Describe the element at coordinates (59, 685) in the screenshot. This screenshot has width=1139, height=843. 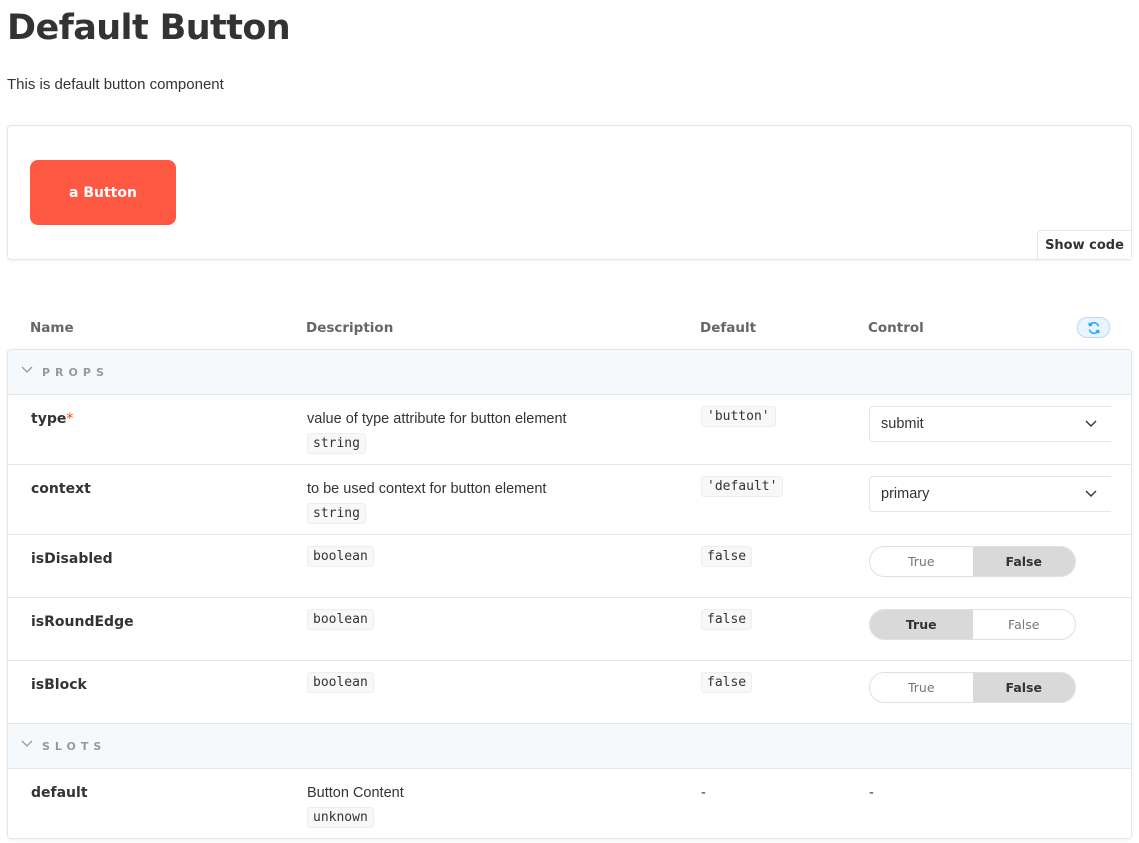
I see `prop-name: isBlock` at that location.